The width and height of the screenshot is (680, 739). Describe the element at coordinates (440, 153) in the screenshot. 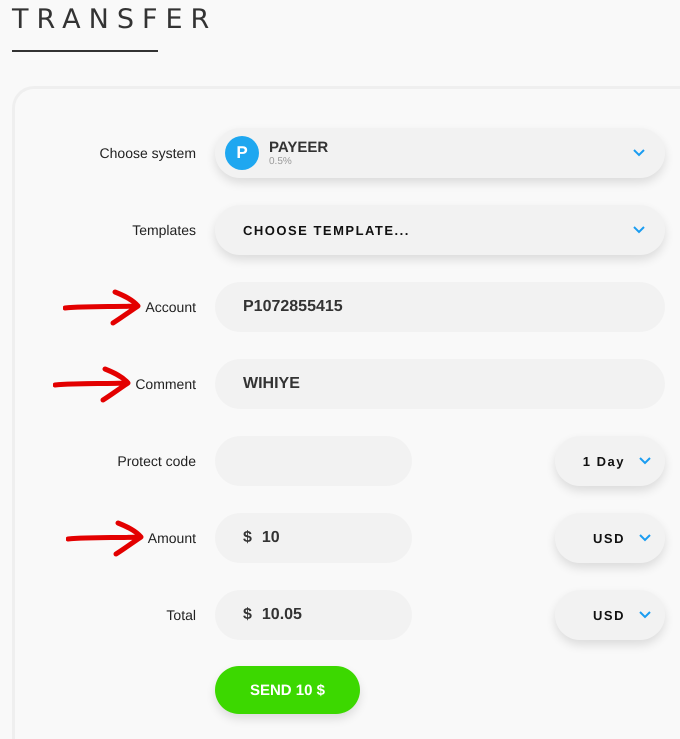

I see `select-field: P PAYEER 0.5%` at that location.